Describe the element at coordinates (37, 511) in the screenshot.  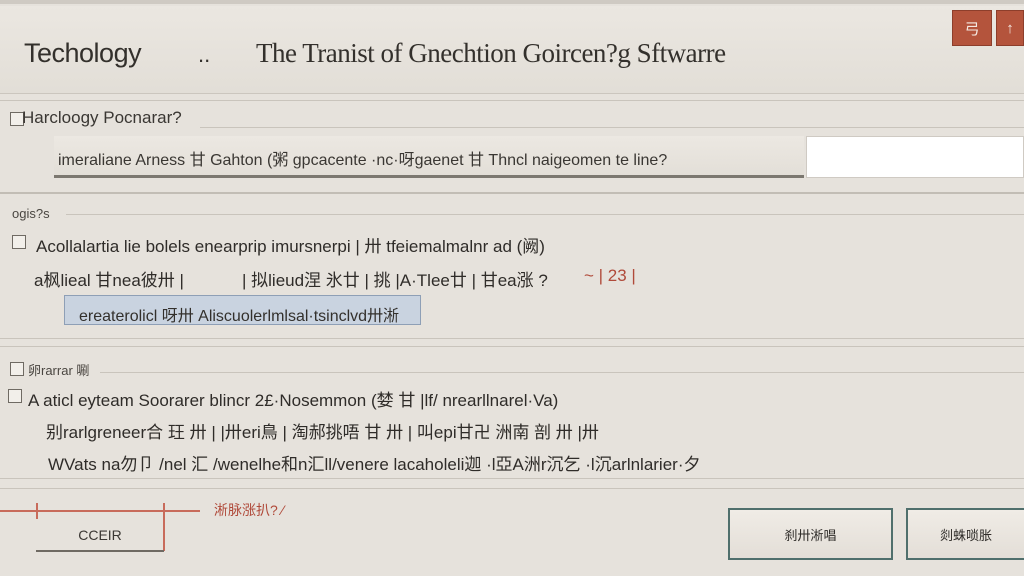
I see `footer-marker-tick` at that location.